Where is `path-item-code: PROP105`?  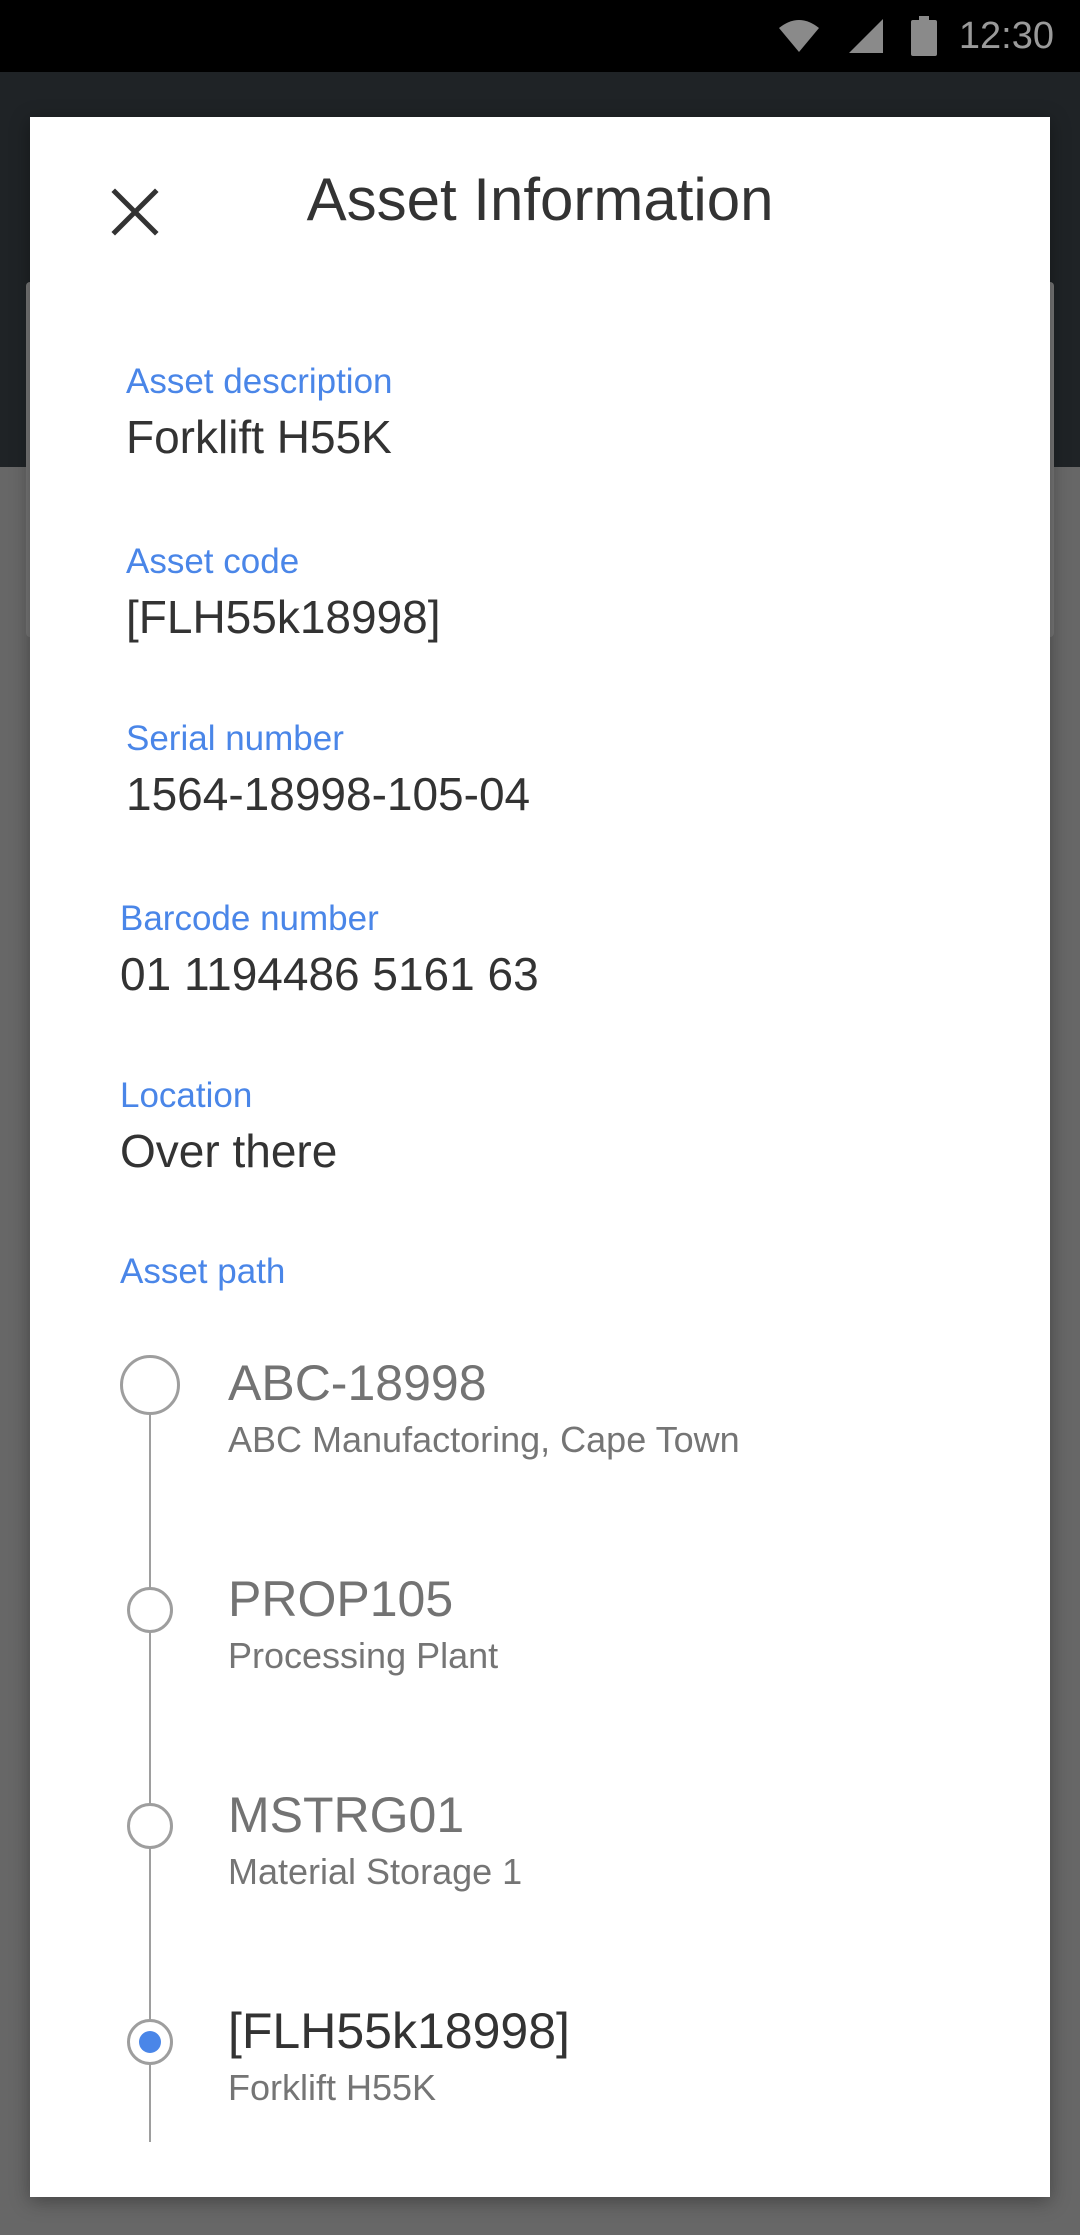
path-item-code: PROP105 is located at coordinates (341, 1599).